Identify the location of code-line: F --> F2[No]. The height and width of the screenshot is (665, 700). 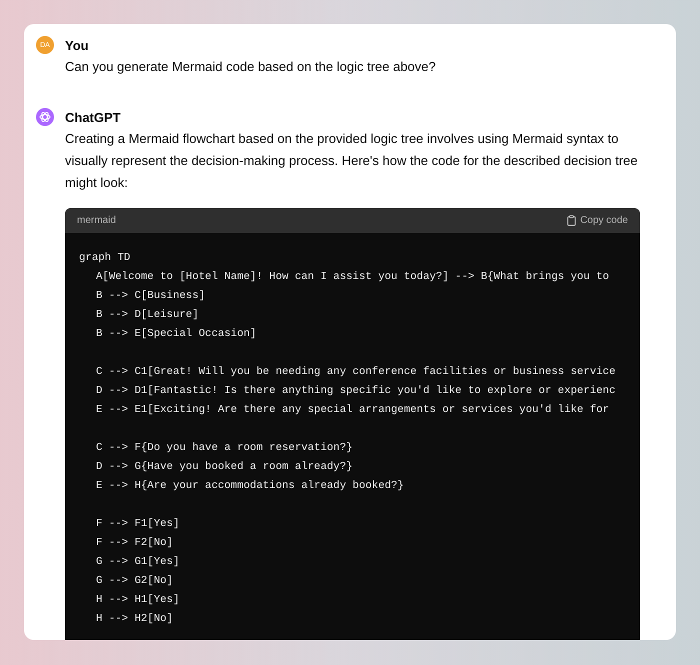
(134, 543).